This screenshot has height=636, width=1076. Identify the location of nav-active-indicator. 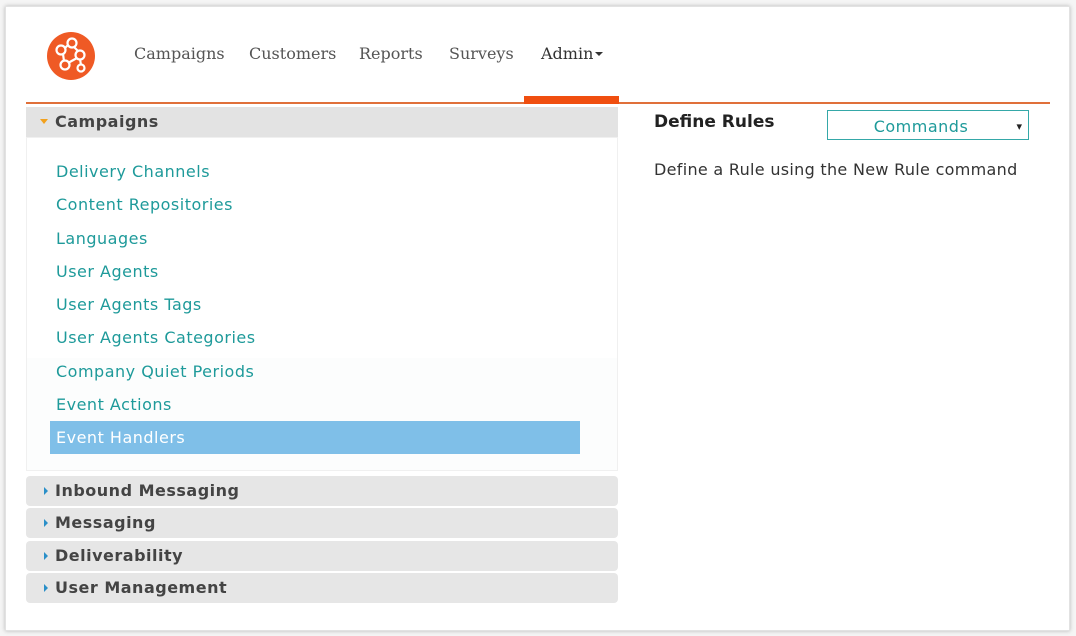
(571, 100).